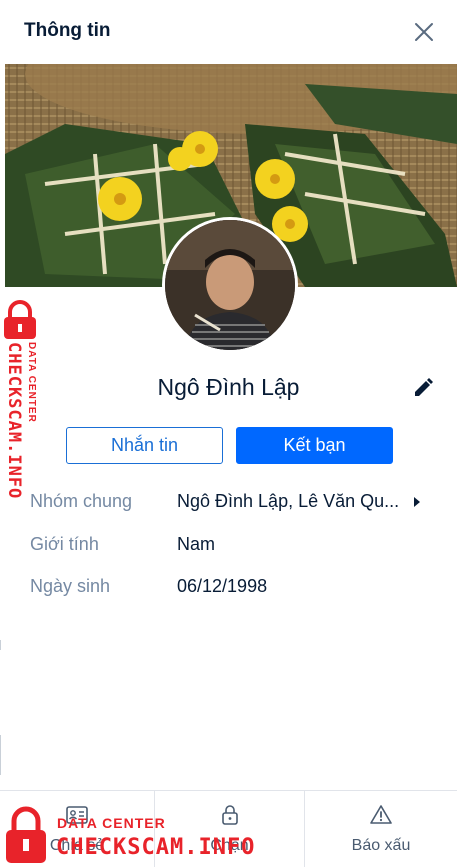 This screenshot has width=457, height=867. What do you see at coordinates (381, 814) in the screenshot?
I see `warning-icon` at bounding box center [381, 814].